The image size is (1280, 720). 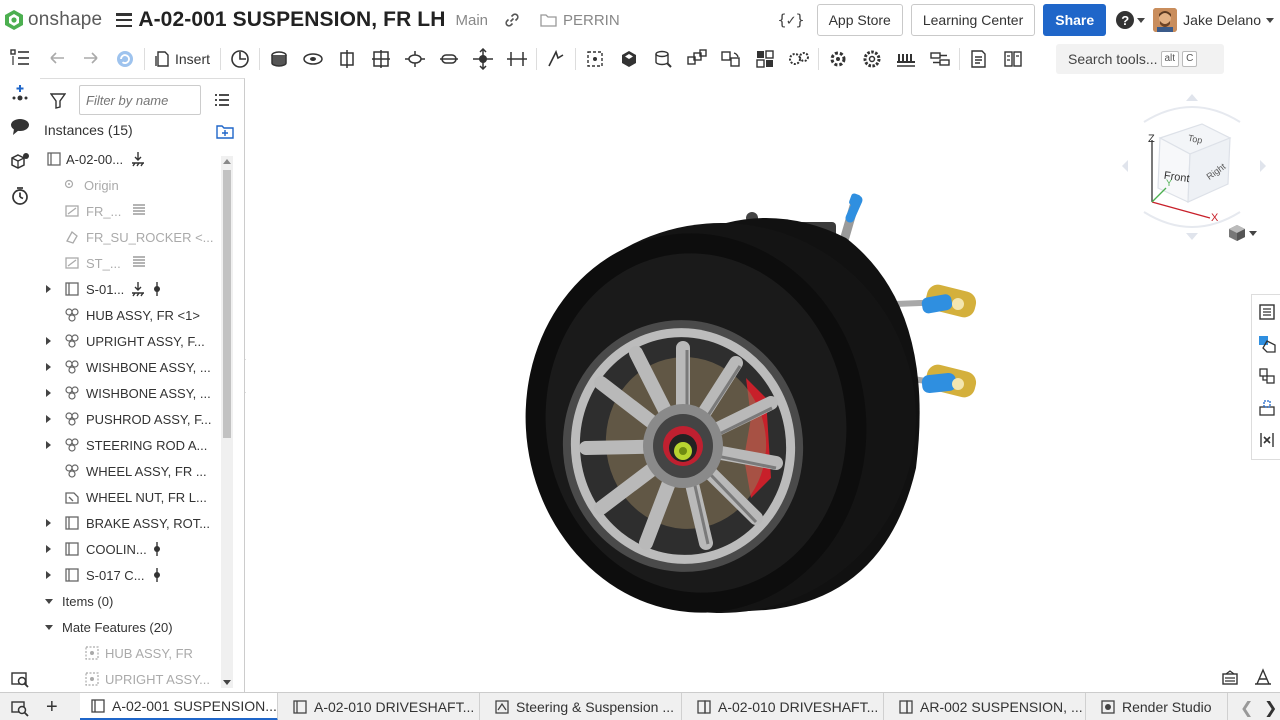 What do you see at coordinates (517, 59) in the screenshot?
I see `parallel-mate-button` at bounding box center [517, 59].